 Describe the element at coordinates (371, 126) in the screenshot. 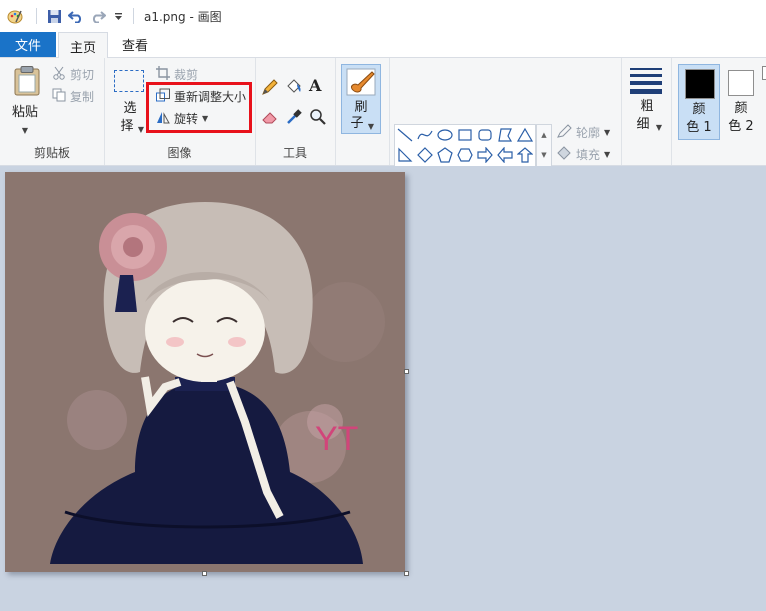

I see `brushes-dropdown-arrow: ▼` at that location.